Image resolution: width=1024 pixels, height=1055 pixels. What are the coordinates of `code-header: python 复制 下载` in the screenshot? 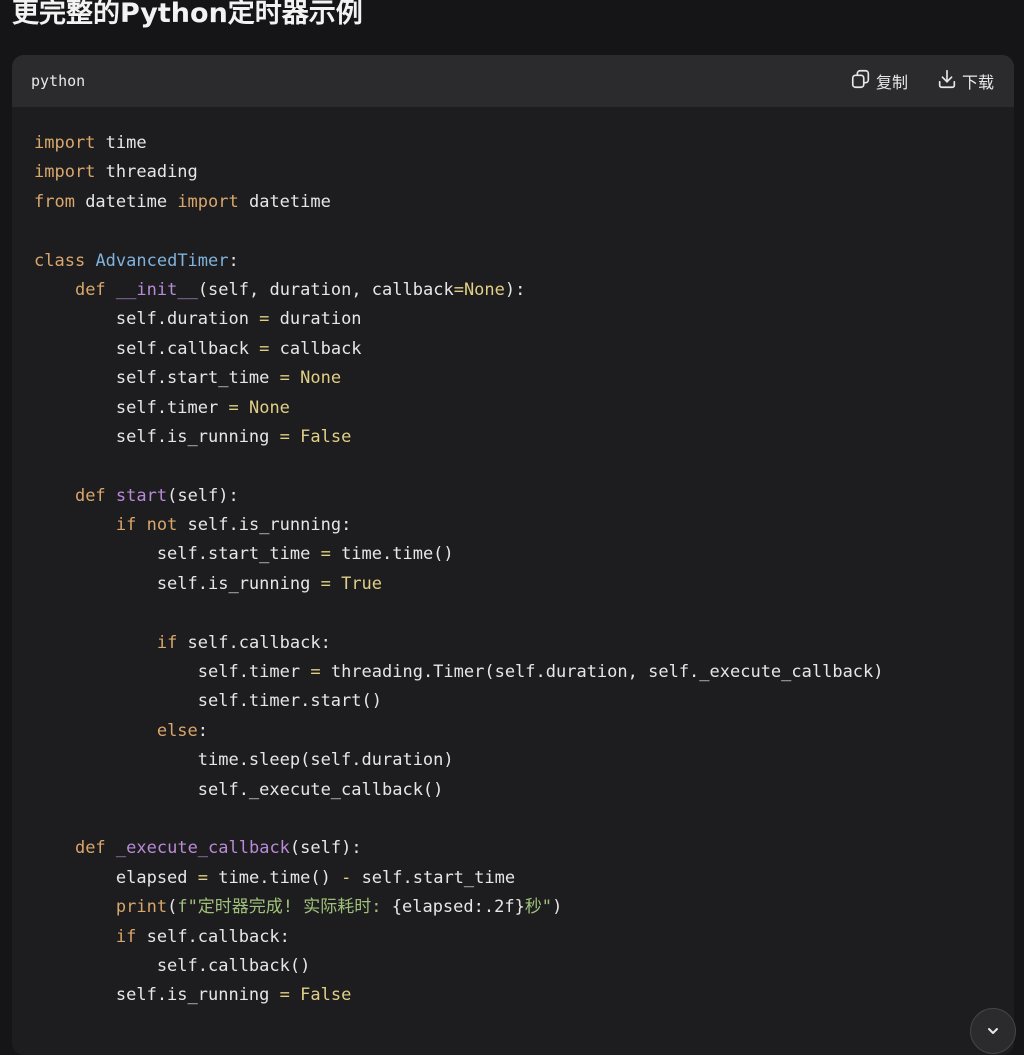 It's located at (513, 81).